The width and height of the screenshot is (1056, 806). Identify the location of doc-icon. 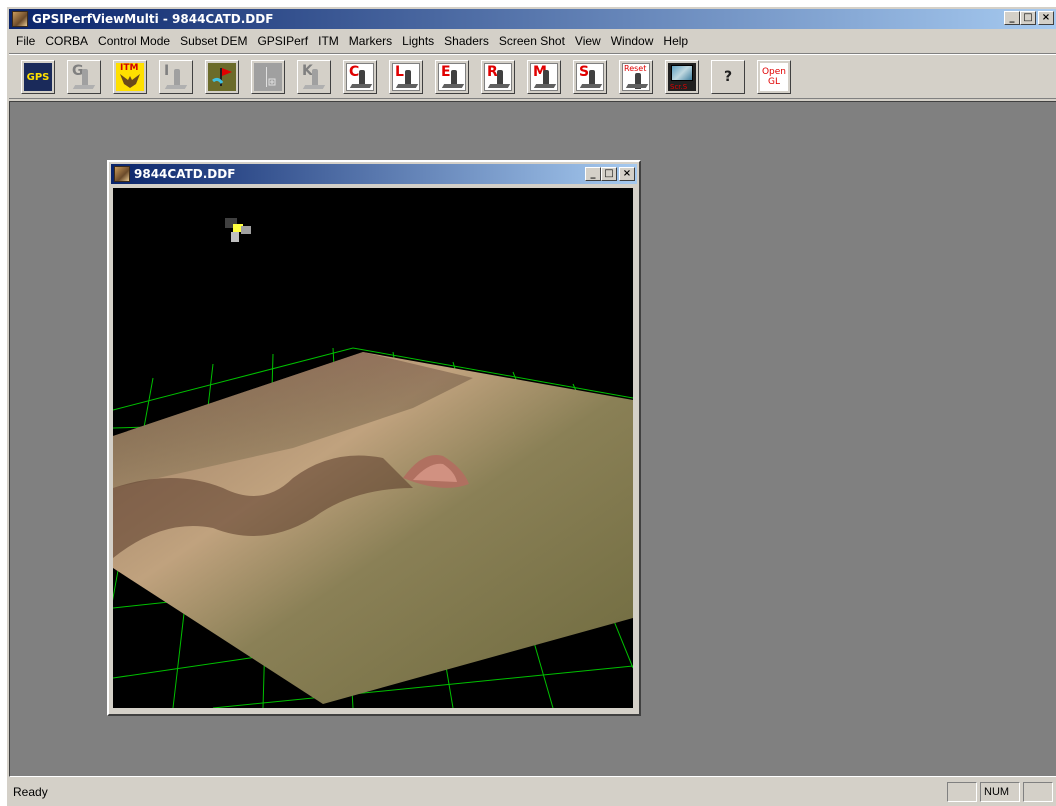
(122, 174).